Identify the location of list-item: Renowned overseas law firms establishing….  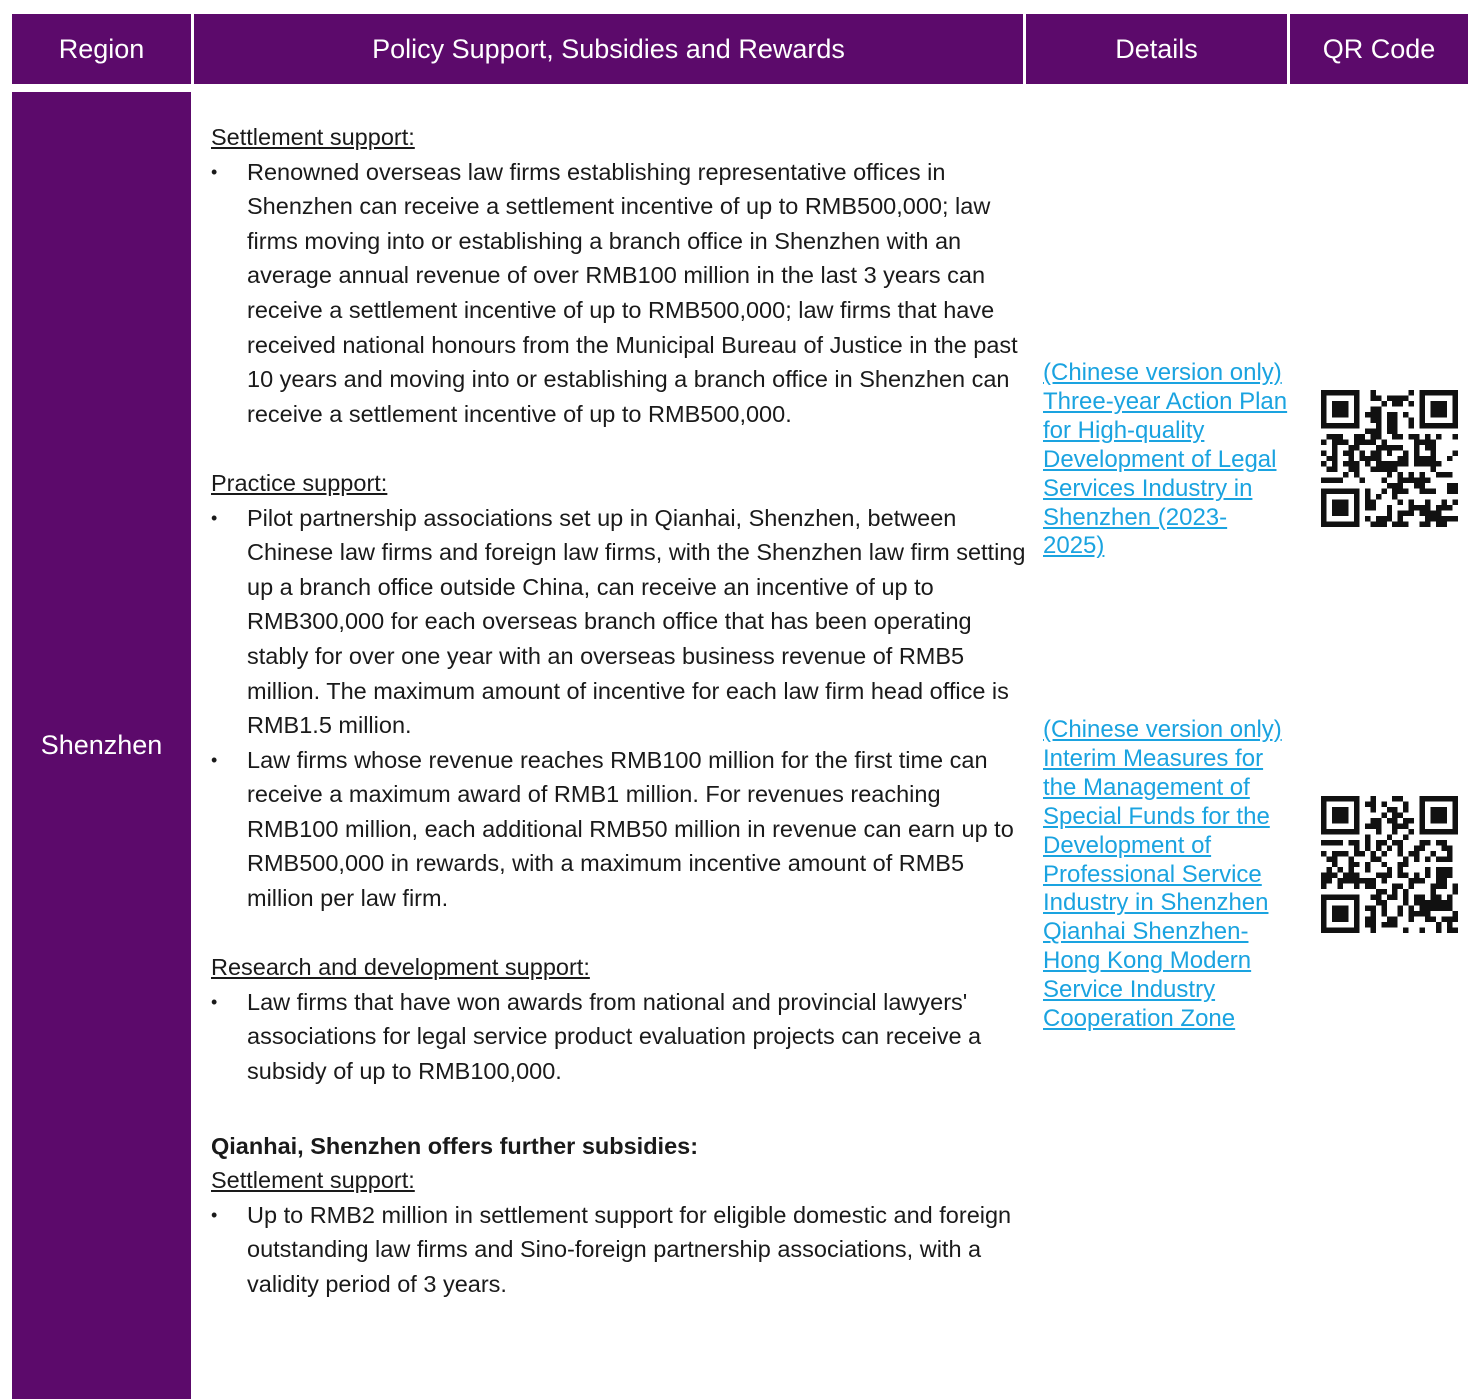
(618, 293).